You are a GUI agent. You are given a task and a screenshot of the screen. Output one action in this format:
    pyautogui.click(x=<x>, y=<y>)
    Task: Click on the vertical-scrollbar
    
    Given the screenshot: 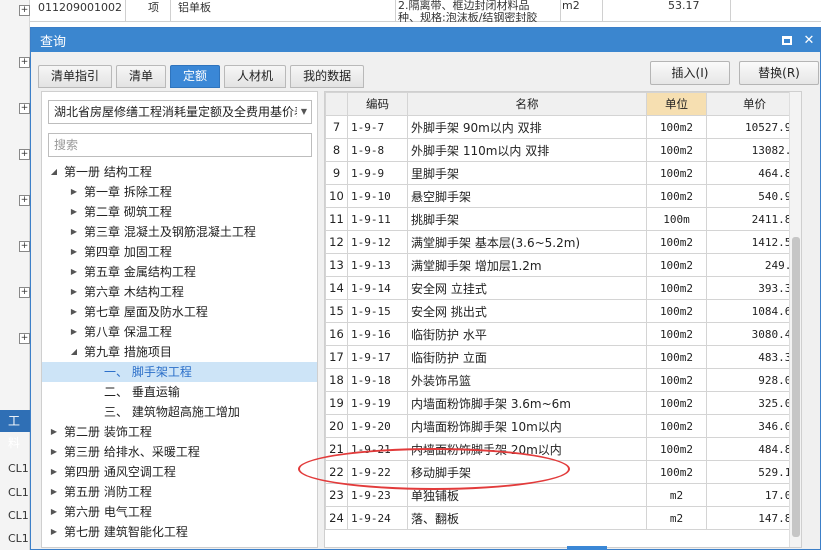 What is the action you would take?
    pyautogui.click(x=795, y=319)
    